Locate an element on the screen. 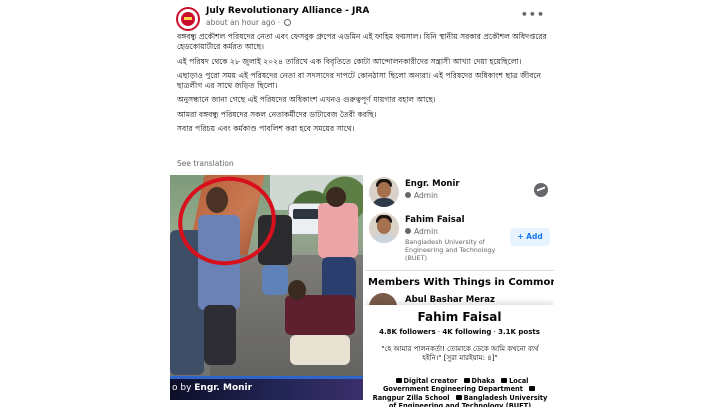  section-title: Members With Things in Common is located at coordinates (461, 282).